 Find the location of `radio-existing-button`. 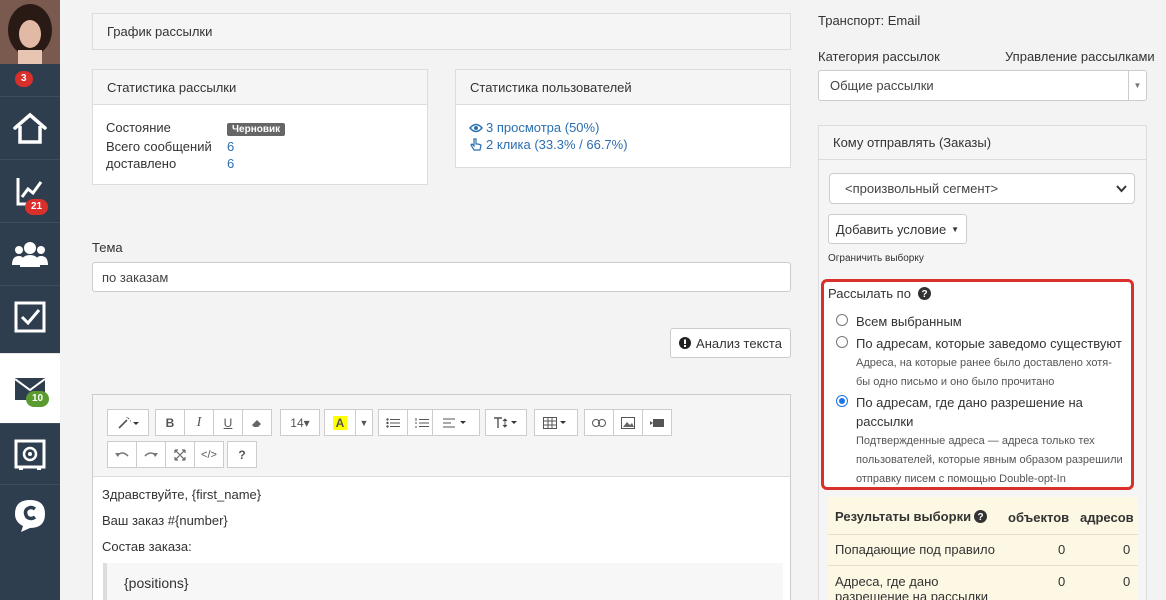

radio-existing-button is located at coordinates (842, 342).